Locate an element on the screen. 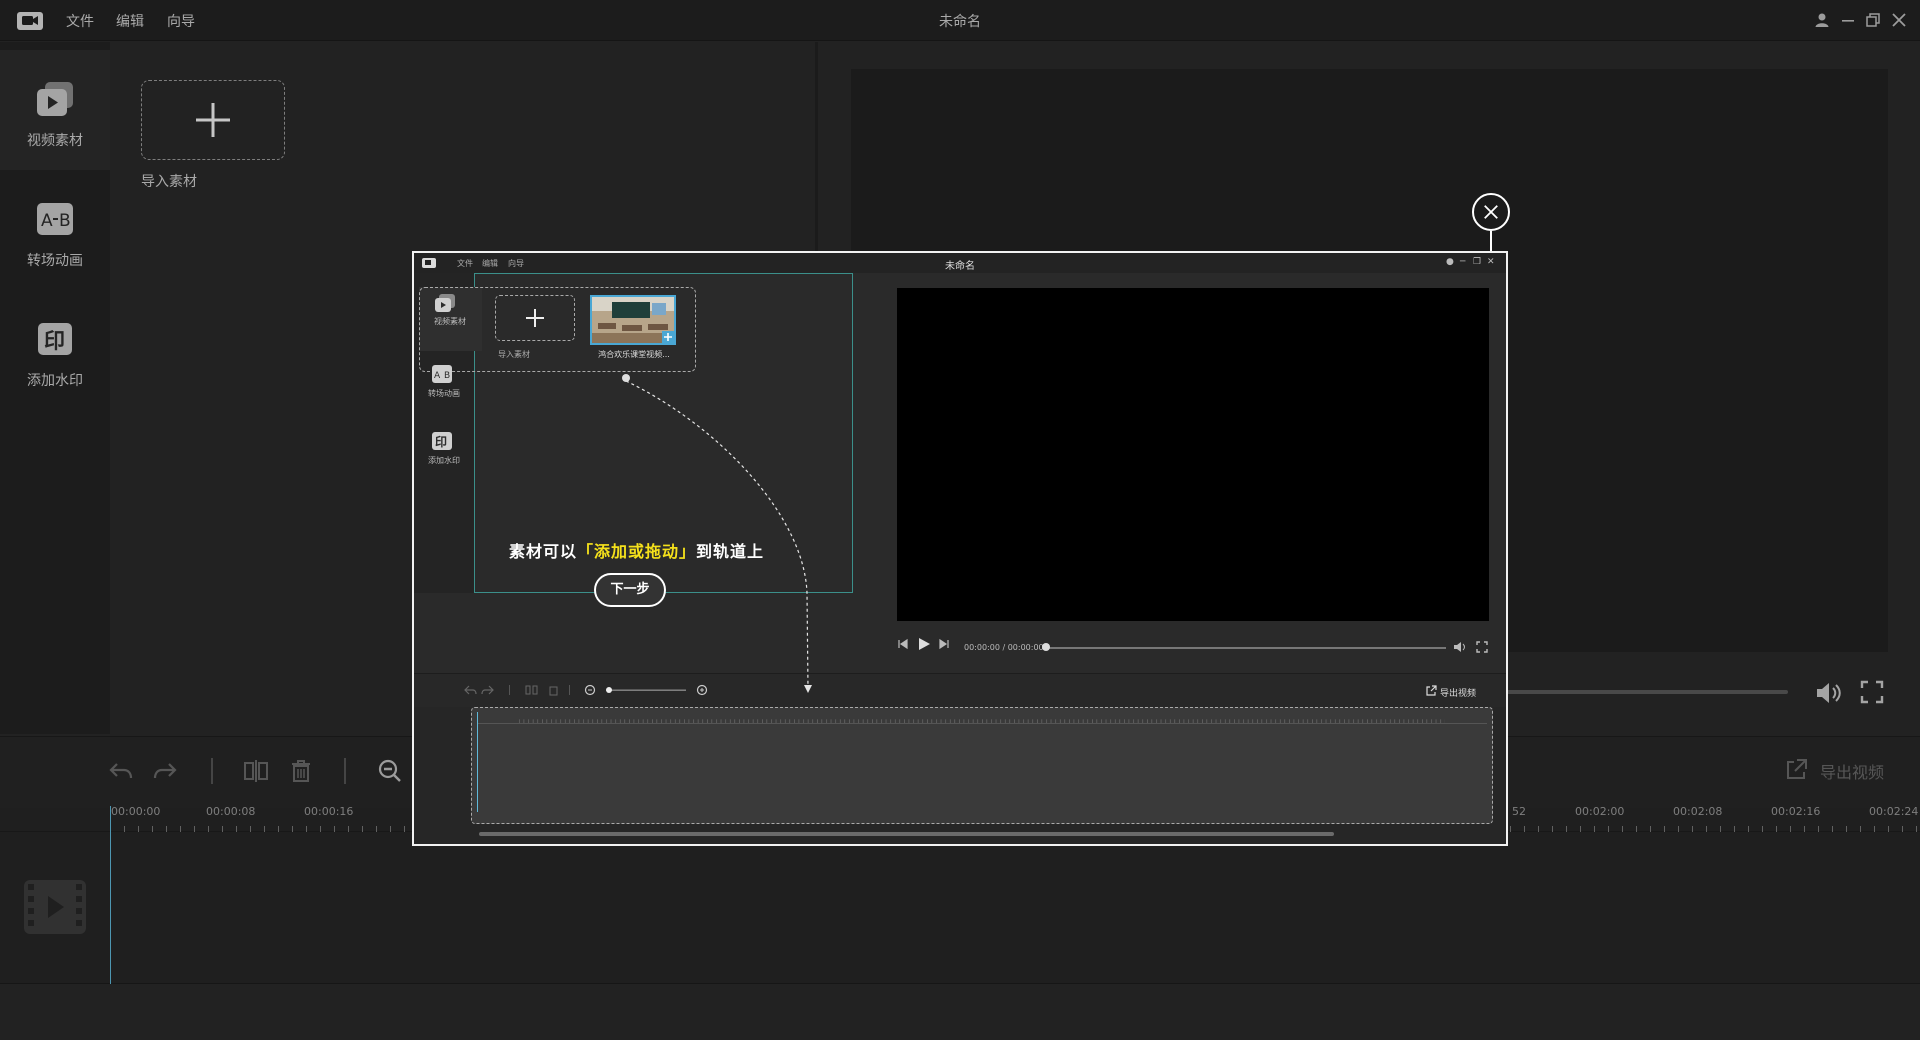 The height and width of the screenshot is (1040, 1920). mini-time-readout: 00:00:00 / 00:00:00 is located at coordinates (1004, 647).